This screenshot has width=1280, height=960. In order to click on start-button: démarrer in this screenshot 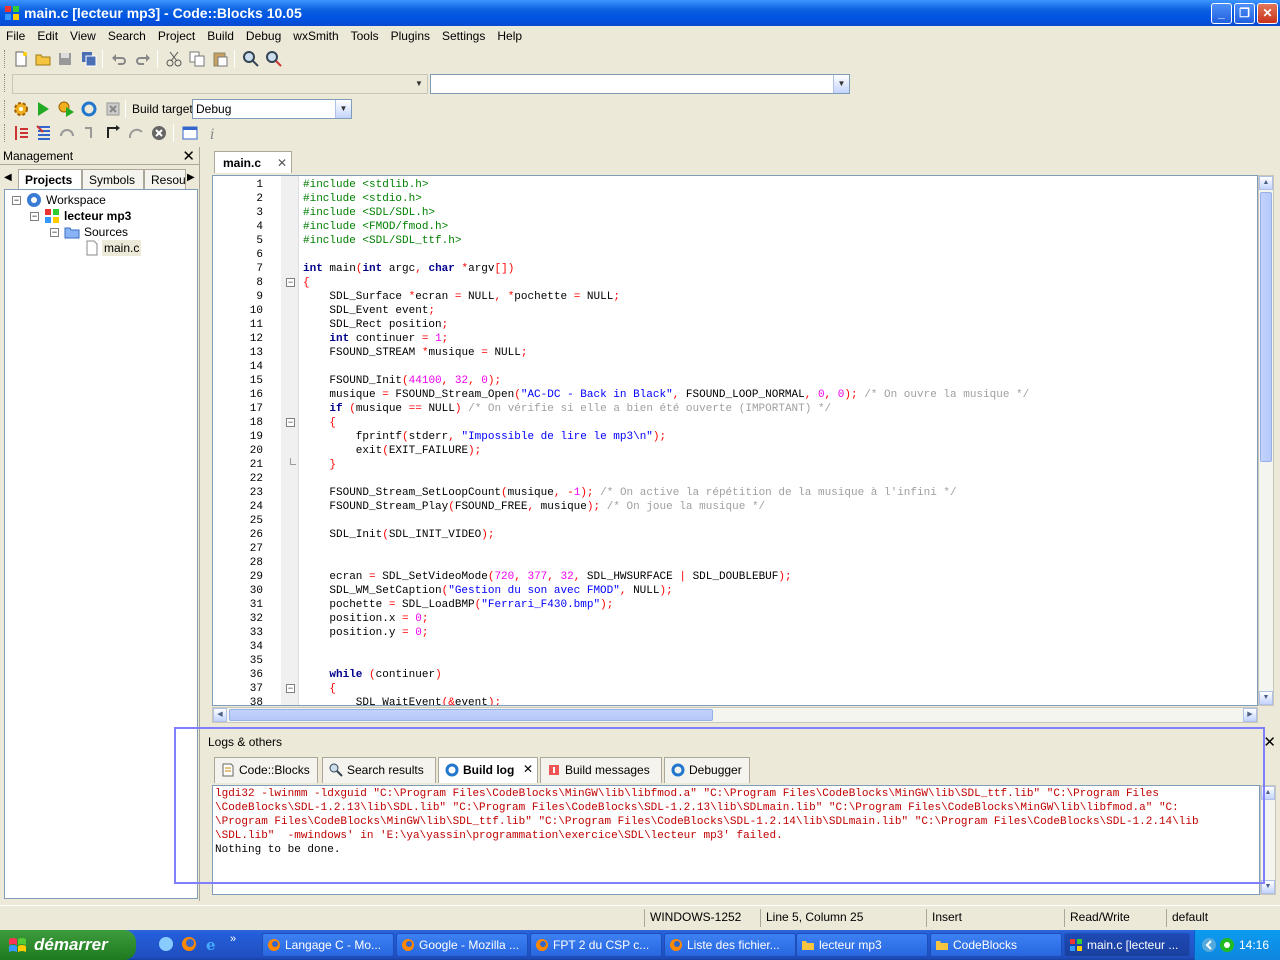, I will do `click(68, 945)`.